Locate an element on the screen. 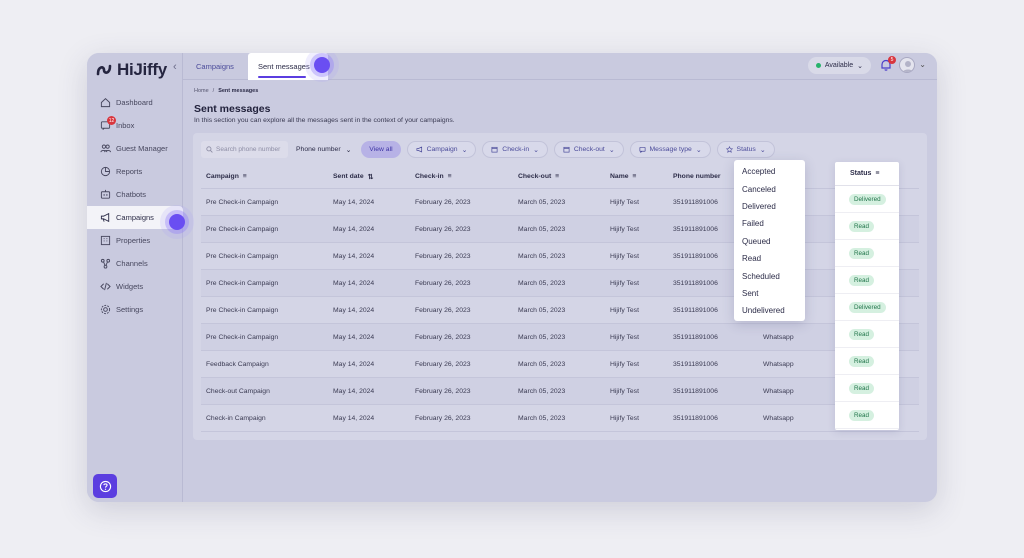 Image resolution: width=1024 pixels, height=558 pixels. chevron-down-icon: ⌄ is located at coordinates (536, 150).